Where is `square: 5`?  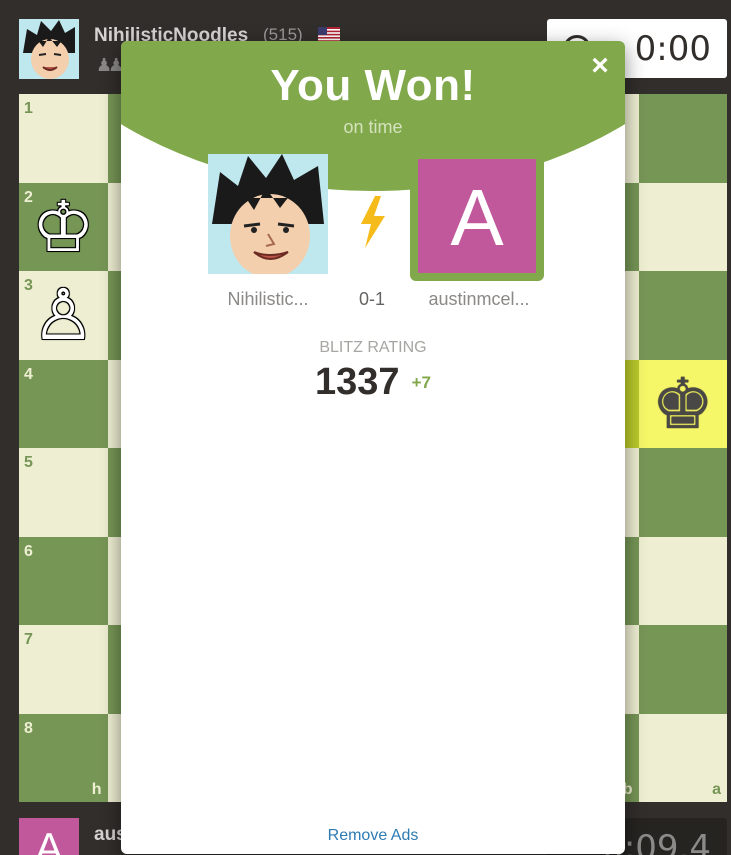 square: 5 is located at coordinates (63, 492).